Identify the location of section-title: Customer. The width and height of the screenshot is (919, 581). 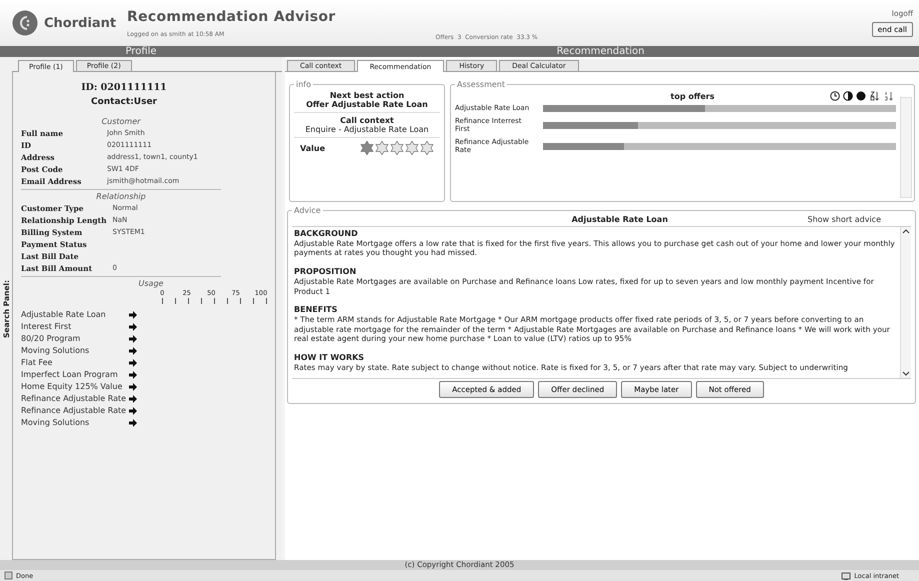
(121, 121).